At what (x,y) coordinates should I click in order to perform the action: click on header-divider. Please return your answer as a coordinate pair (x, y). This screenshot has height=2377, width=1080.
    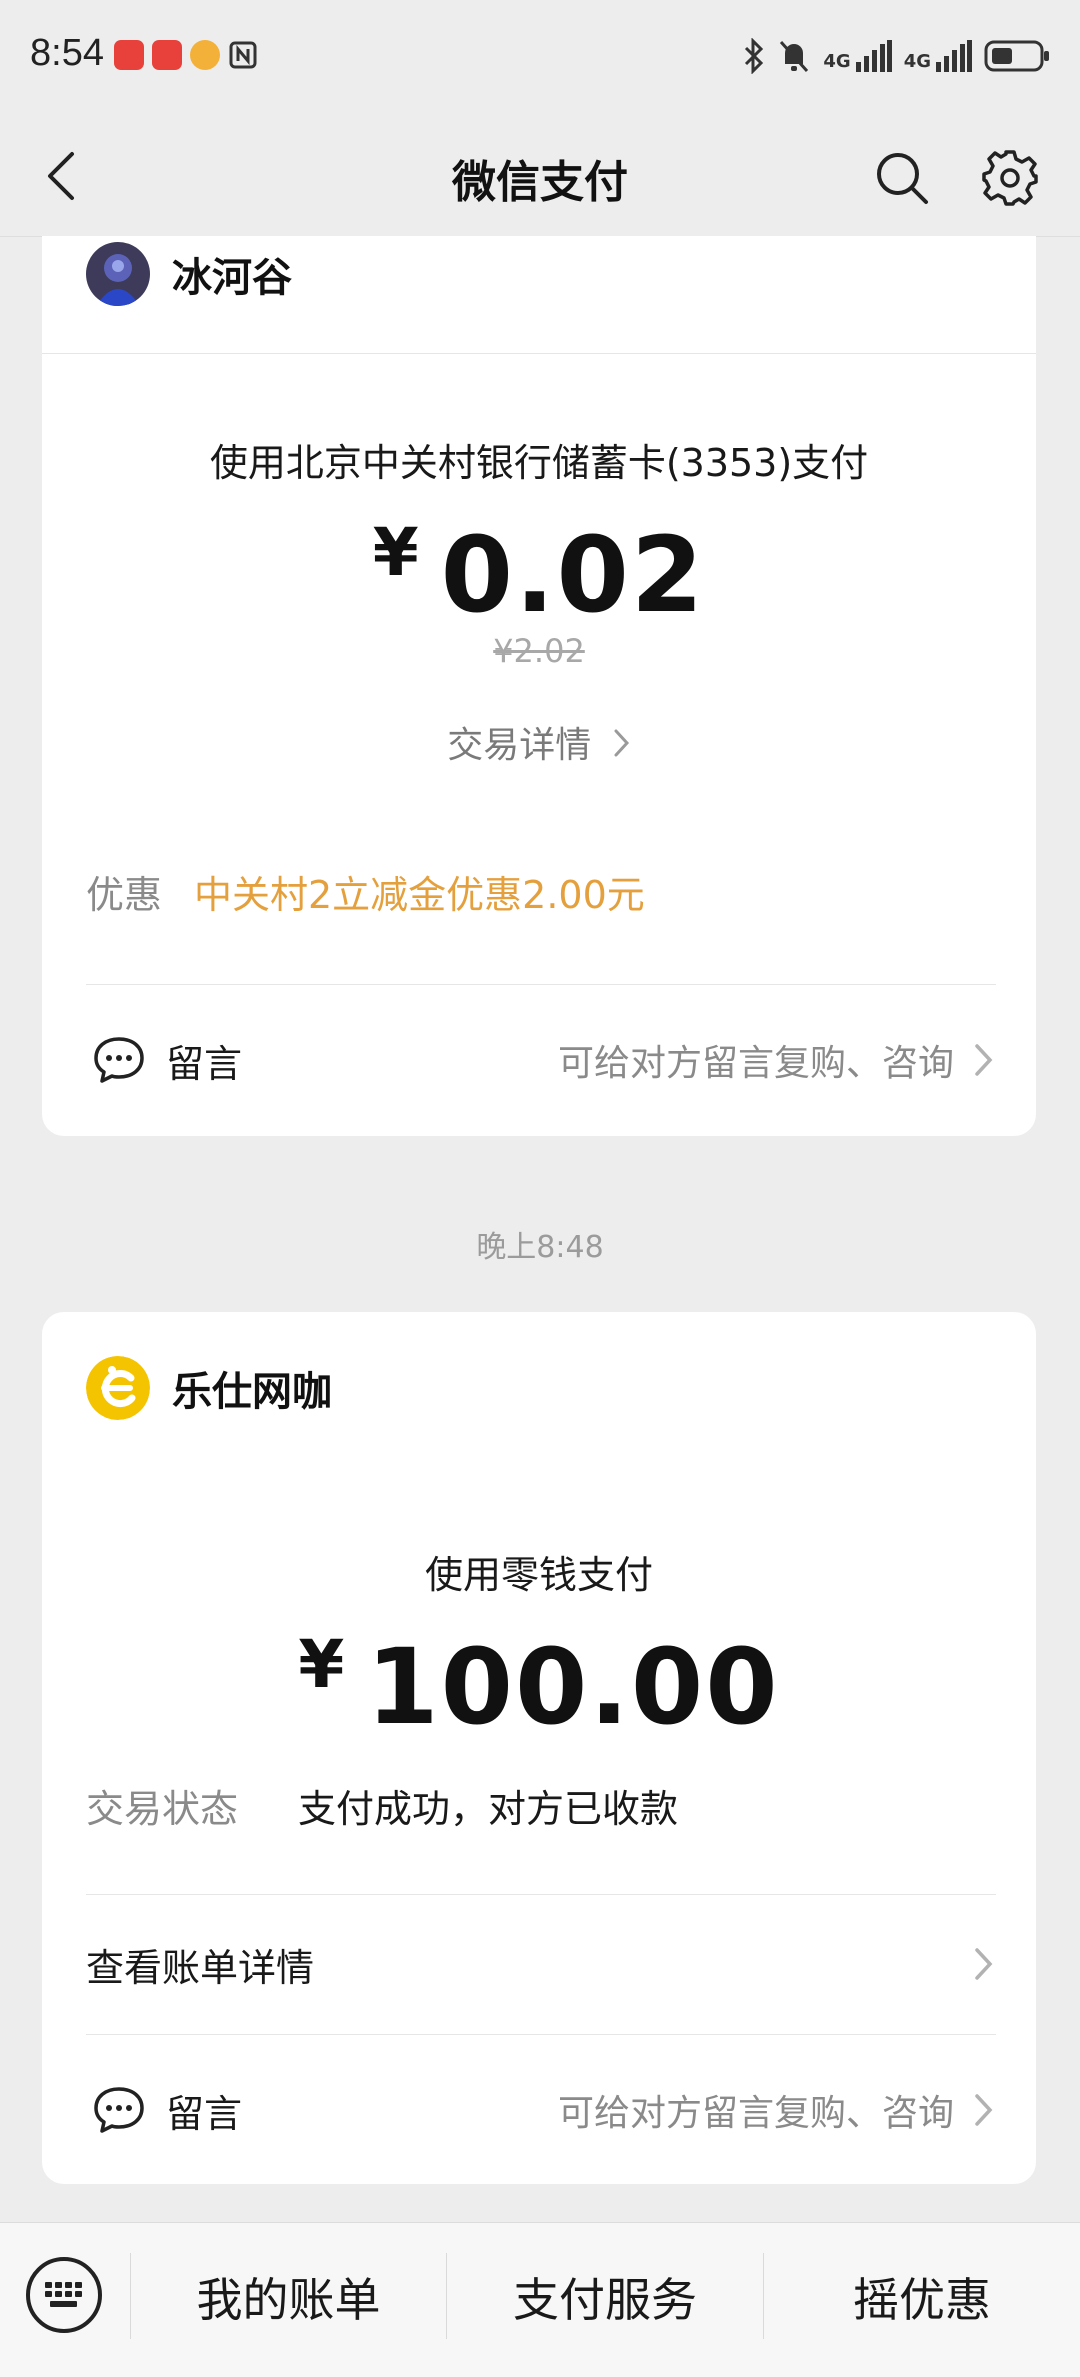
    Looking at the image, I should click on (539, 353).